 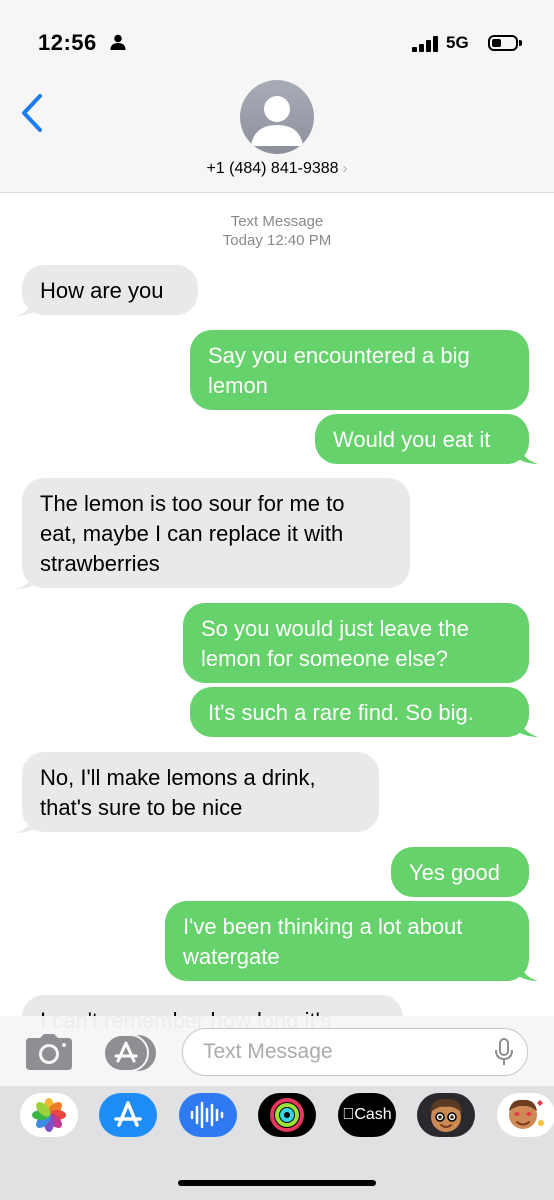 I want to click on message-input-placeholder: Text Message, so click(x=268, y=1051).